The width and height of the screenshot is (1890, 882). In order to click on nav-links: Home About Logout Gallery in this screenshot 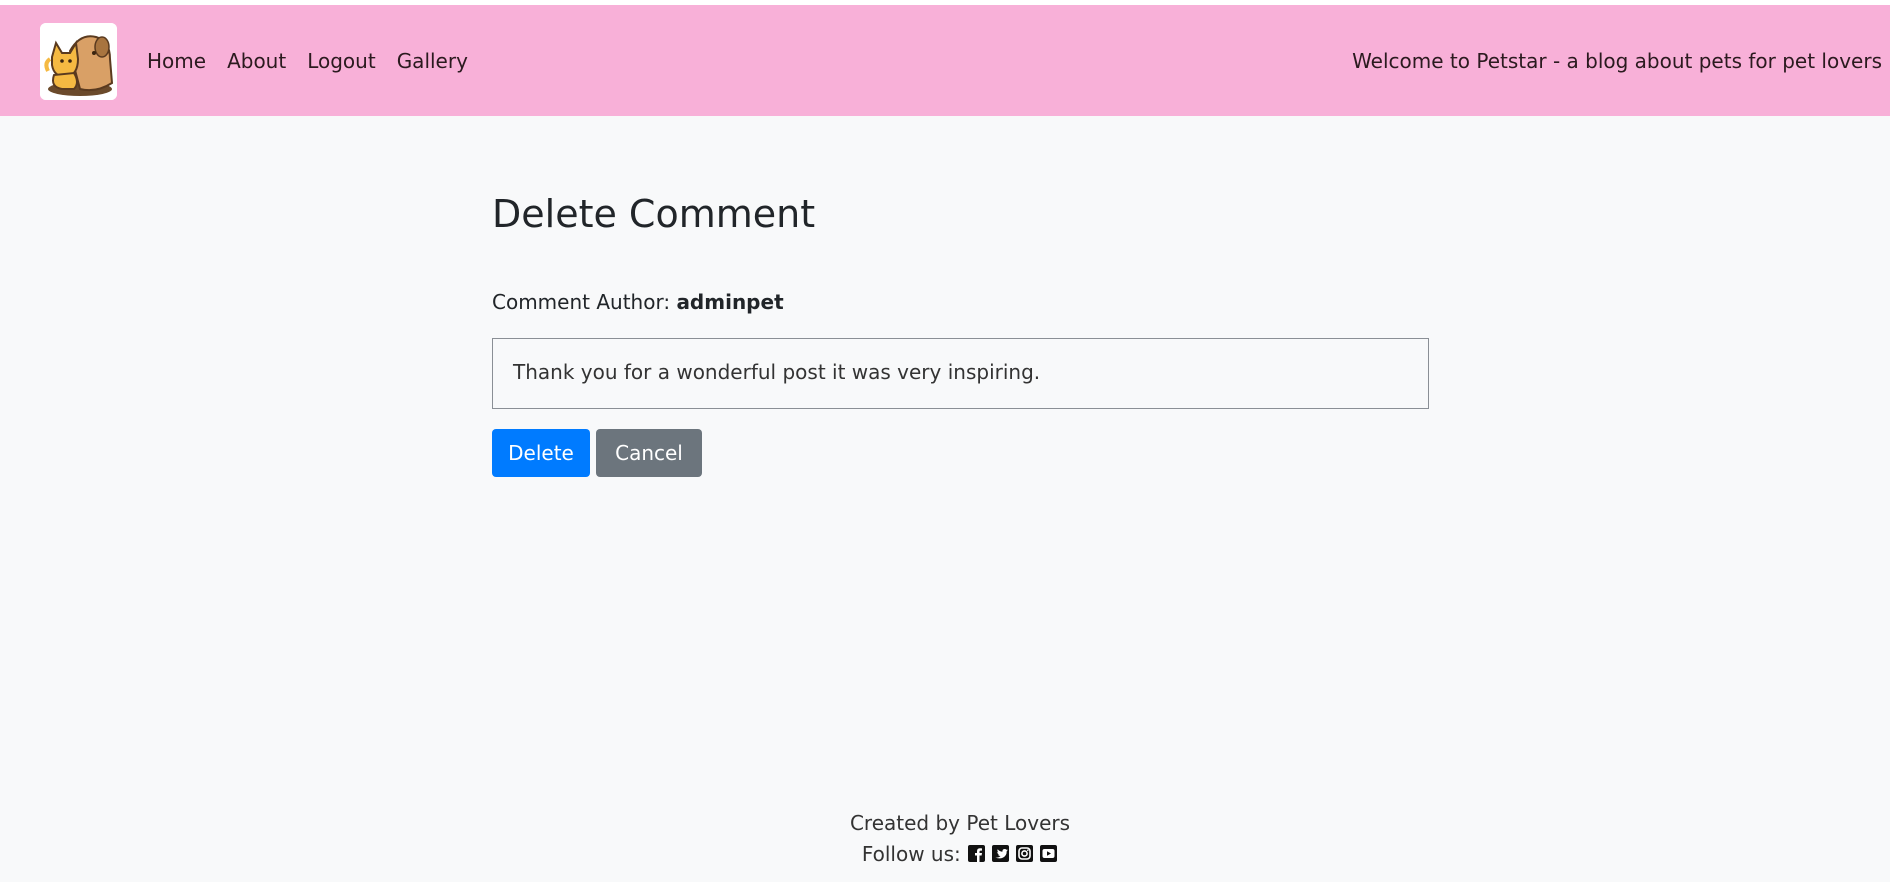, I will do `click(318, 61)`.